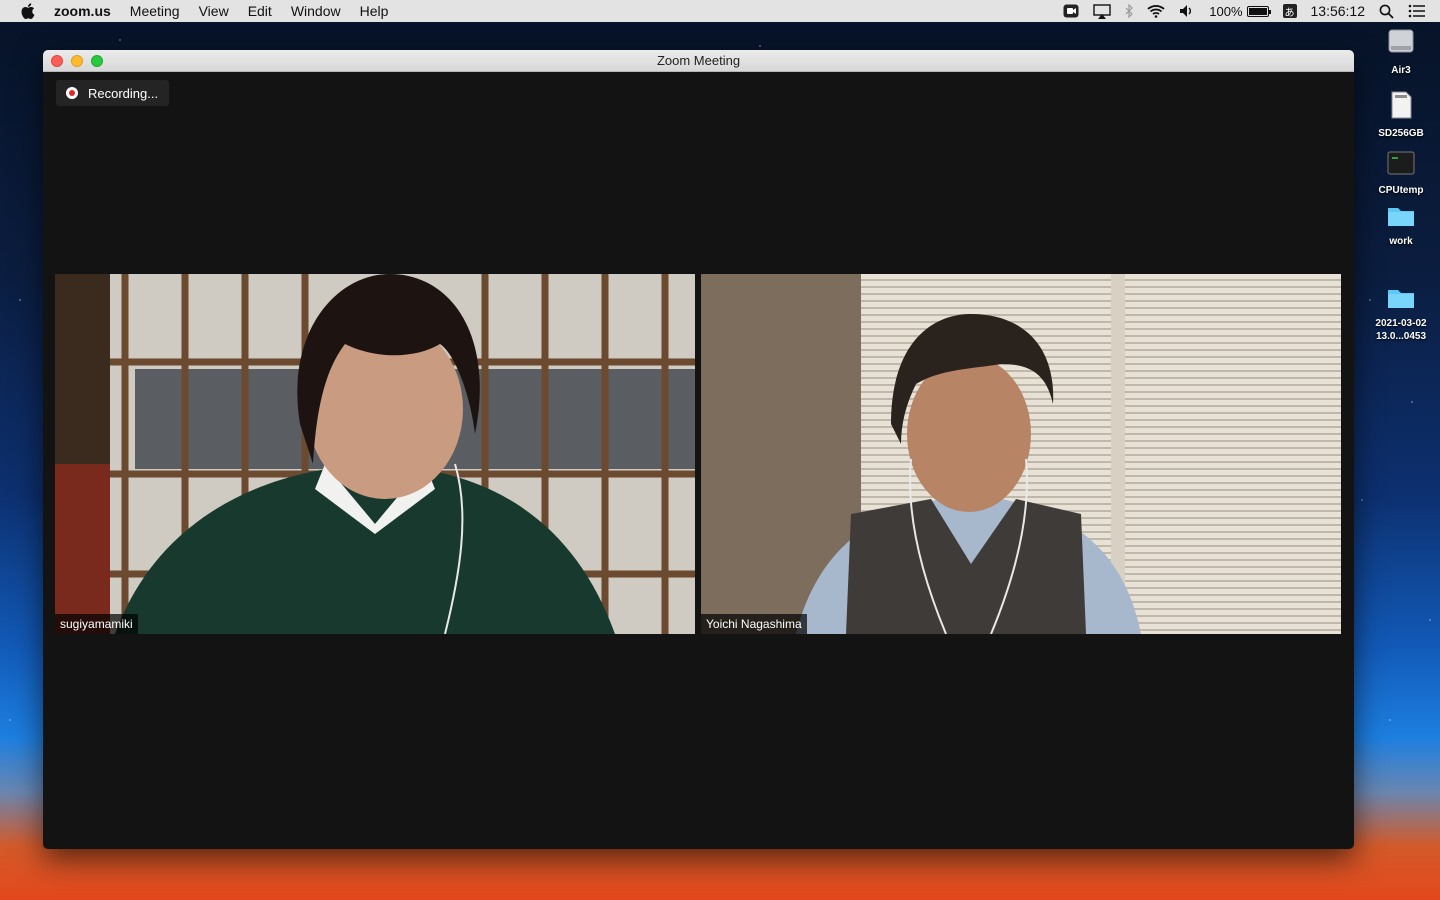  I want to click on desktop-icon-label: SD256GB, so click(1401, 133).